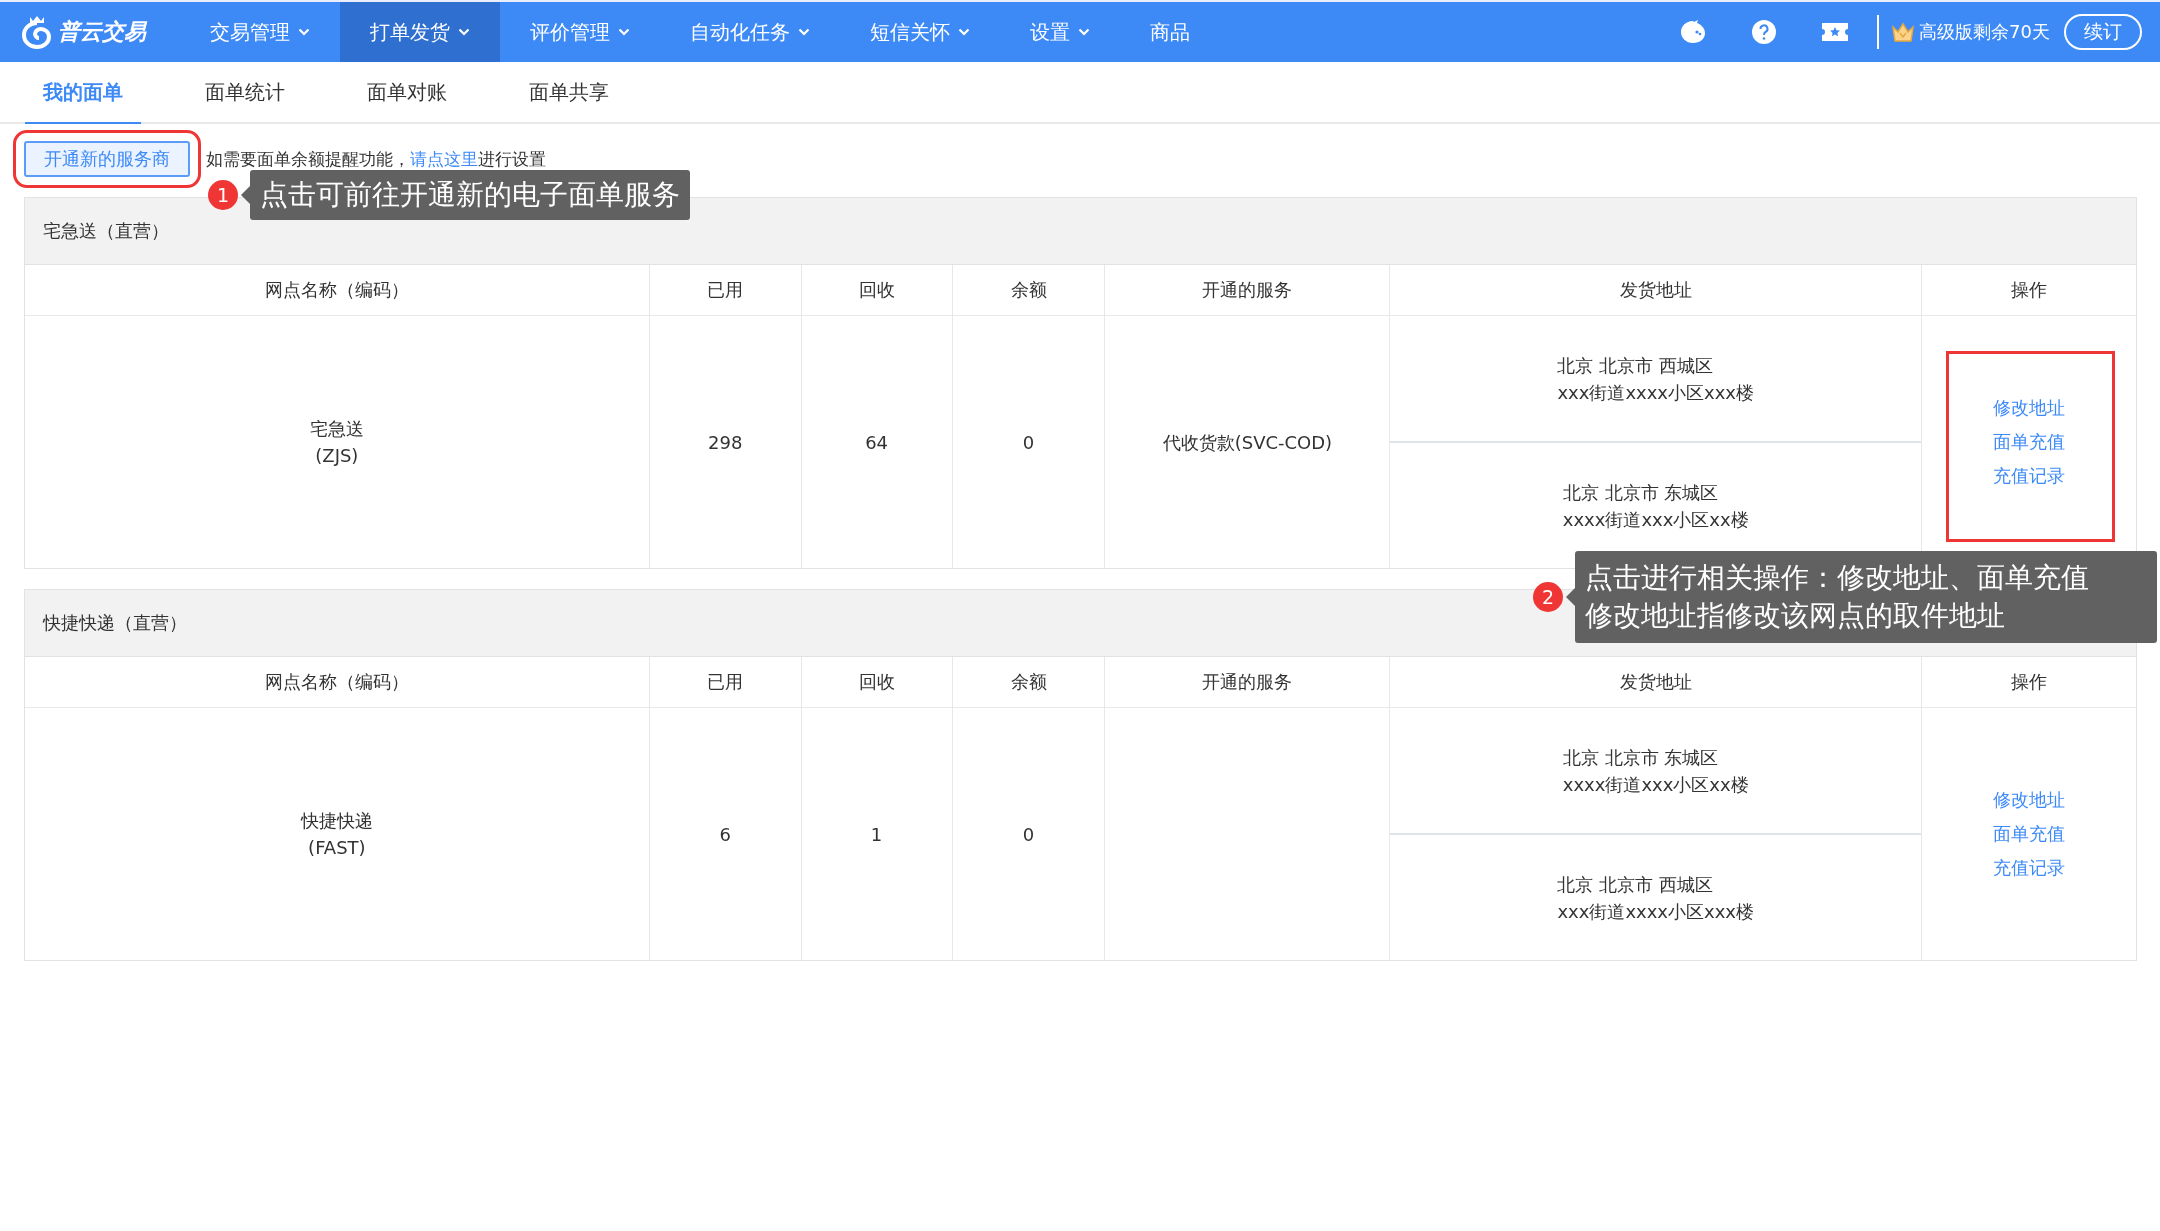 The image size is (2160, 1231). I want to click on reminder-notice: 如需要面单余额提醒功能，请点这里进行设置, so click(376, 159).